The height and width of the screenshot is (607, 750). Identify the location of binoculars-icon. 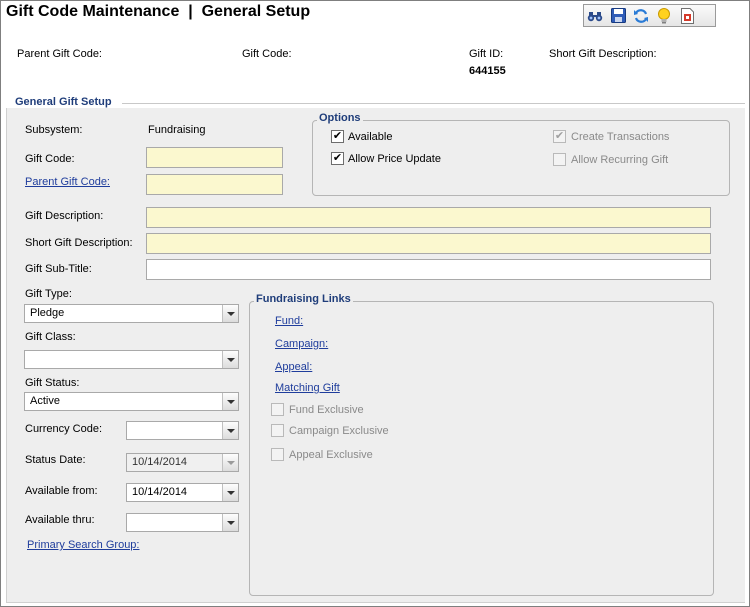
(595, 16).